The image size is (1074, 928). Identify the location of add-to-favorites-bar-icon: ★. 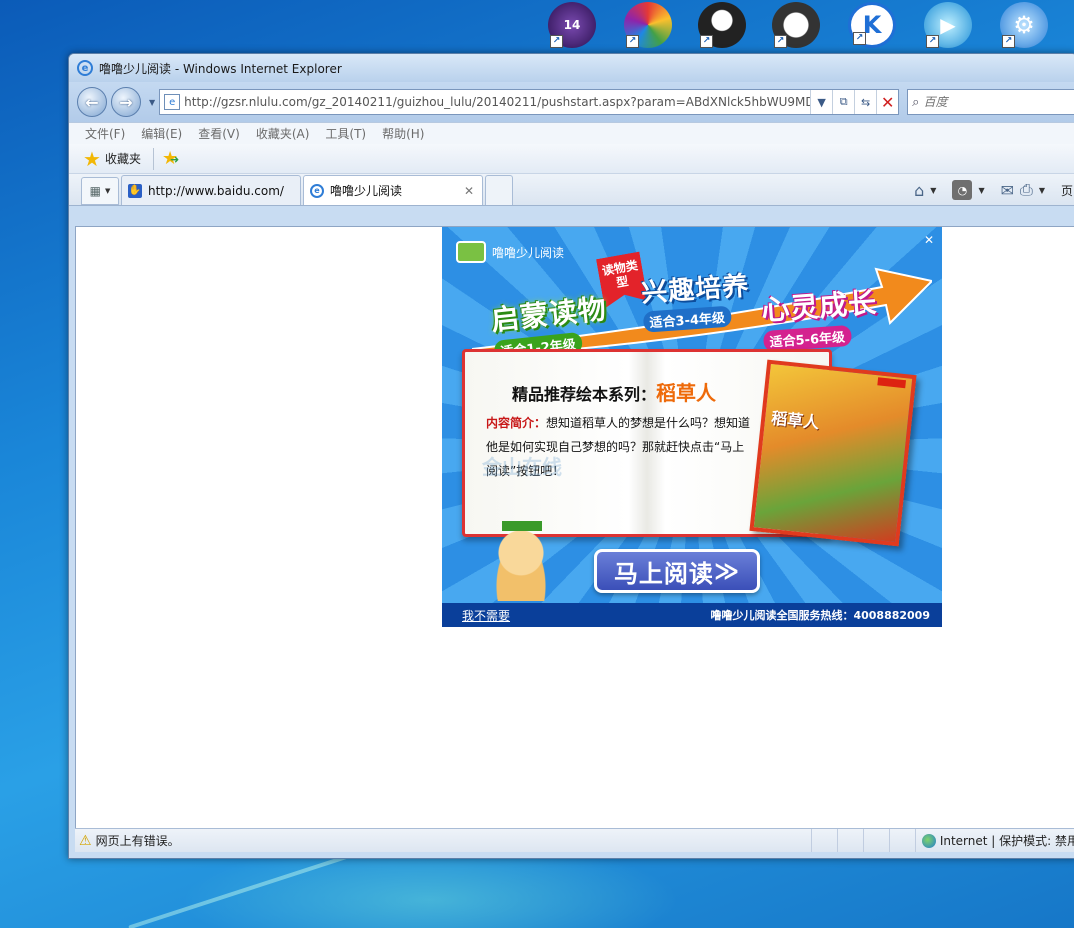
(170, 158).